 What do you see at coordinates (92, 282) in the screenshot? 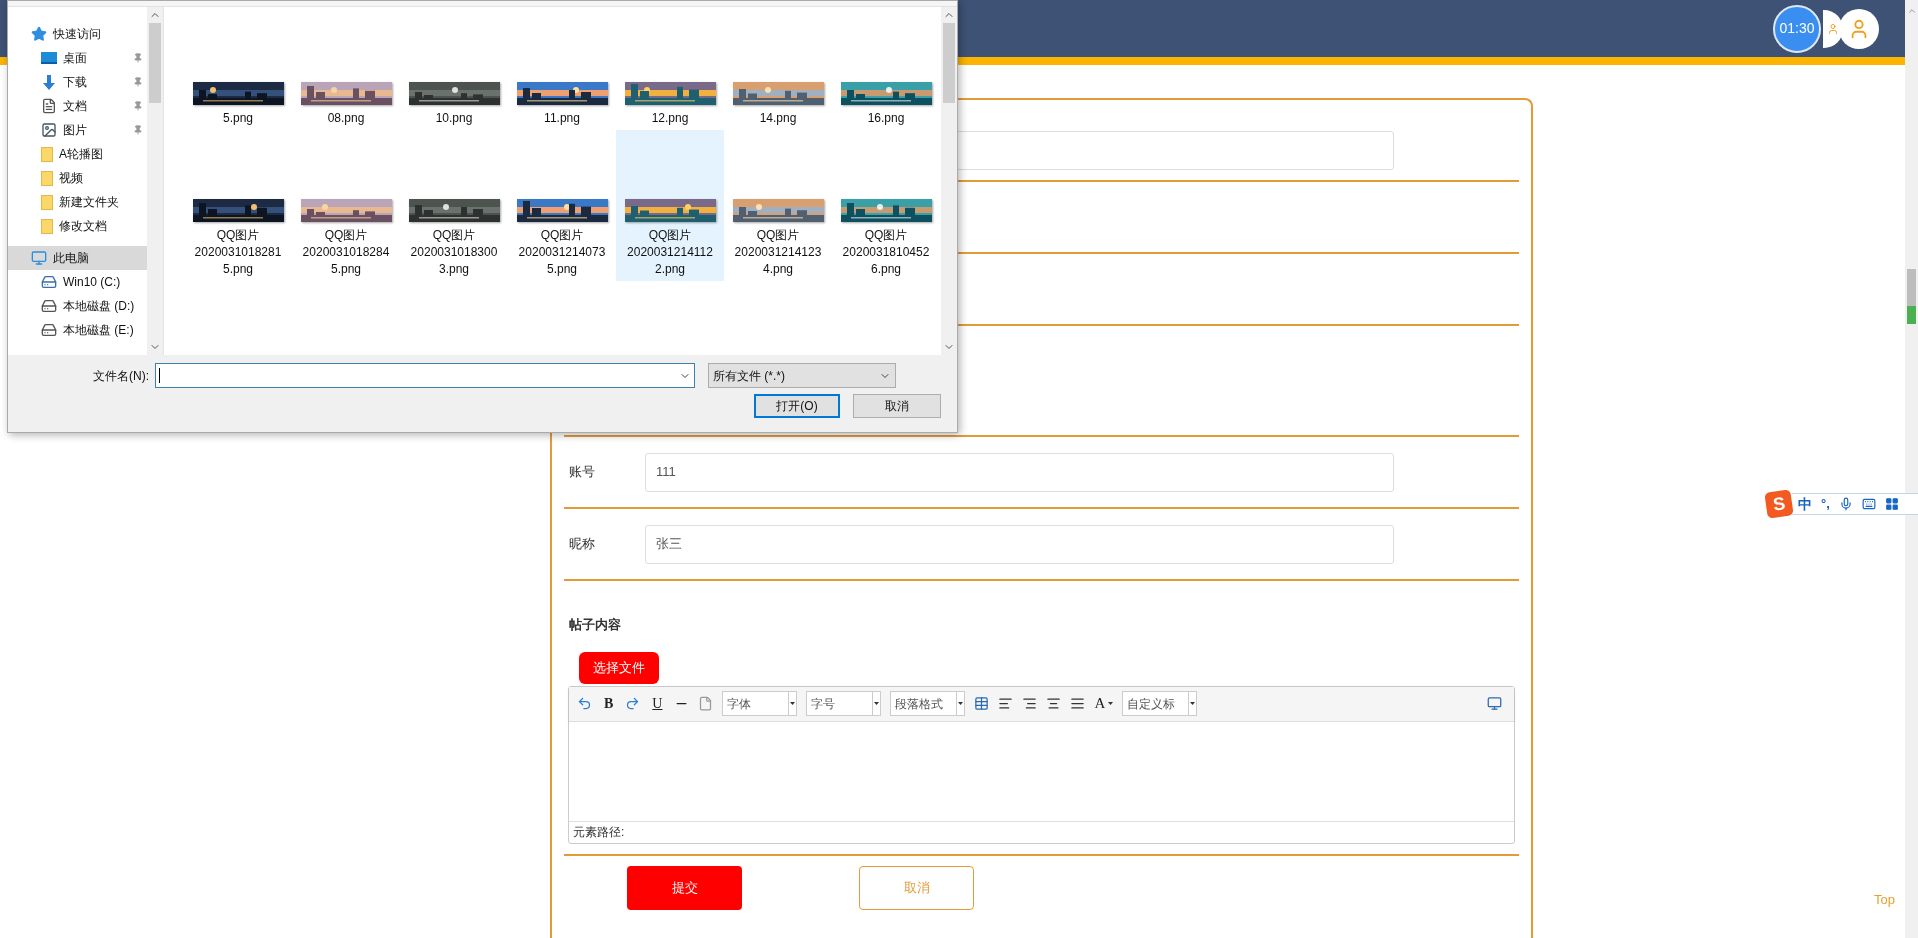
I see `nav-label: Win10 (C:)` at bounding box center [92, 282].